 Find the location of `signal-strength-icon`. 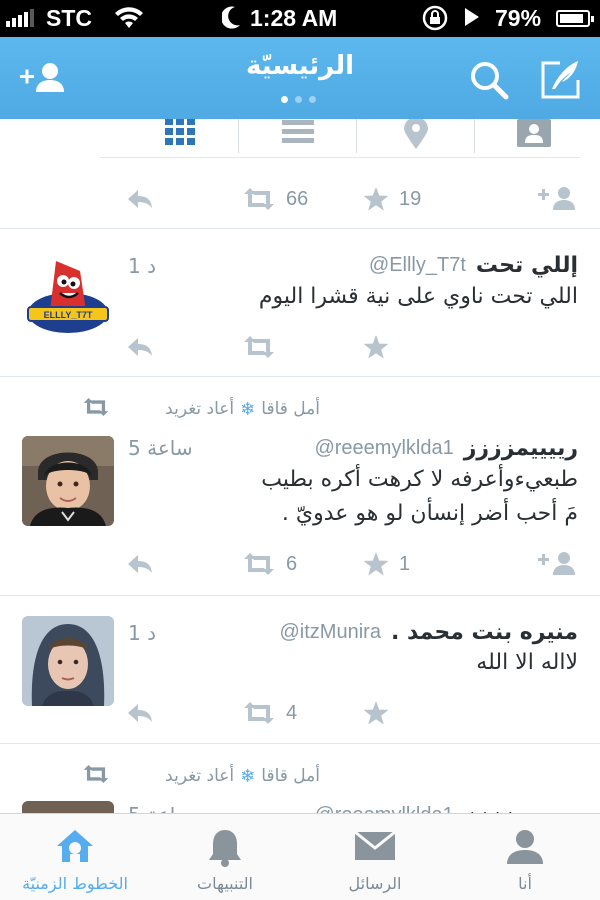

signal-strength-icon is located at coordinates (20, 18).